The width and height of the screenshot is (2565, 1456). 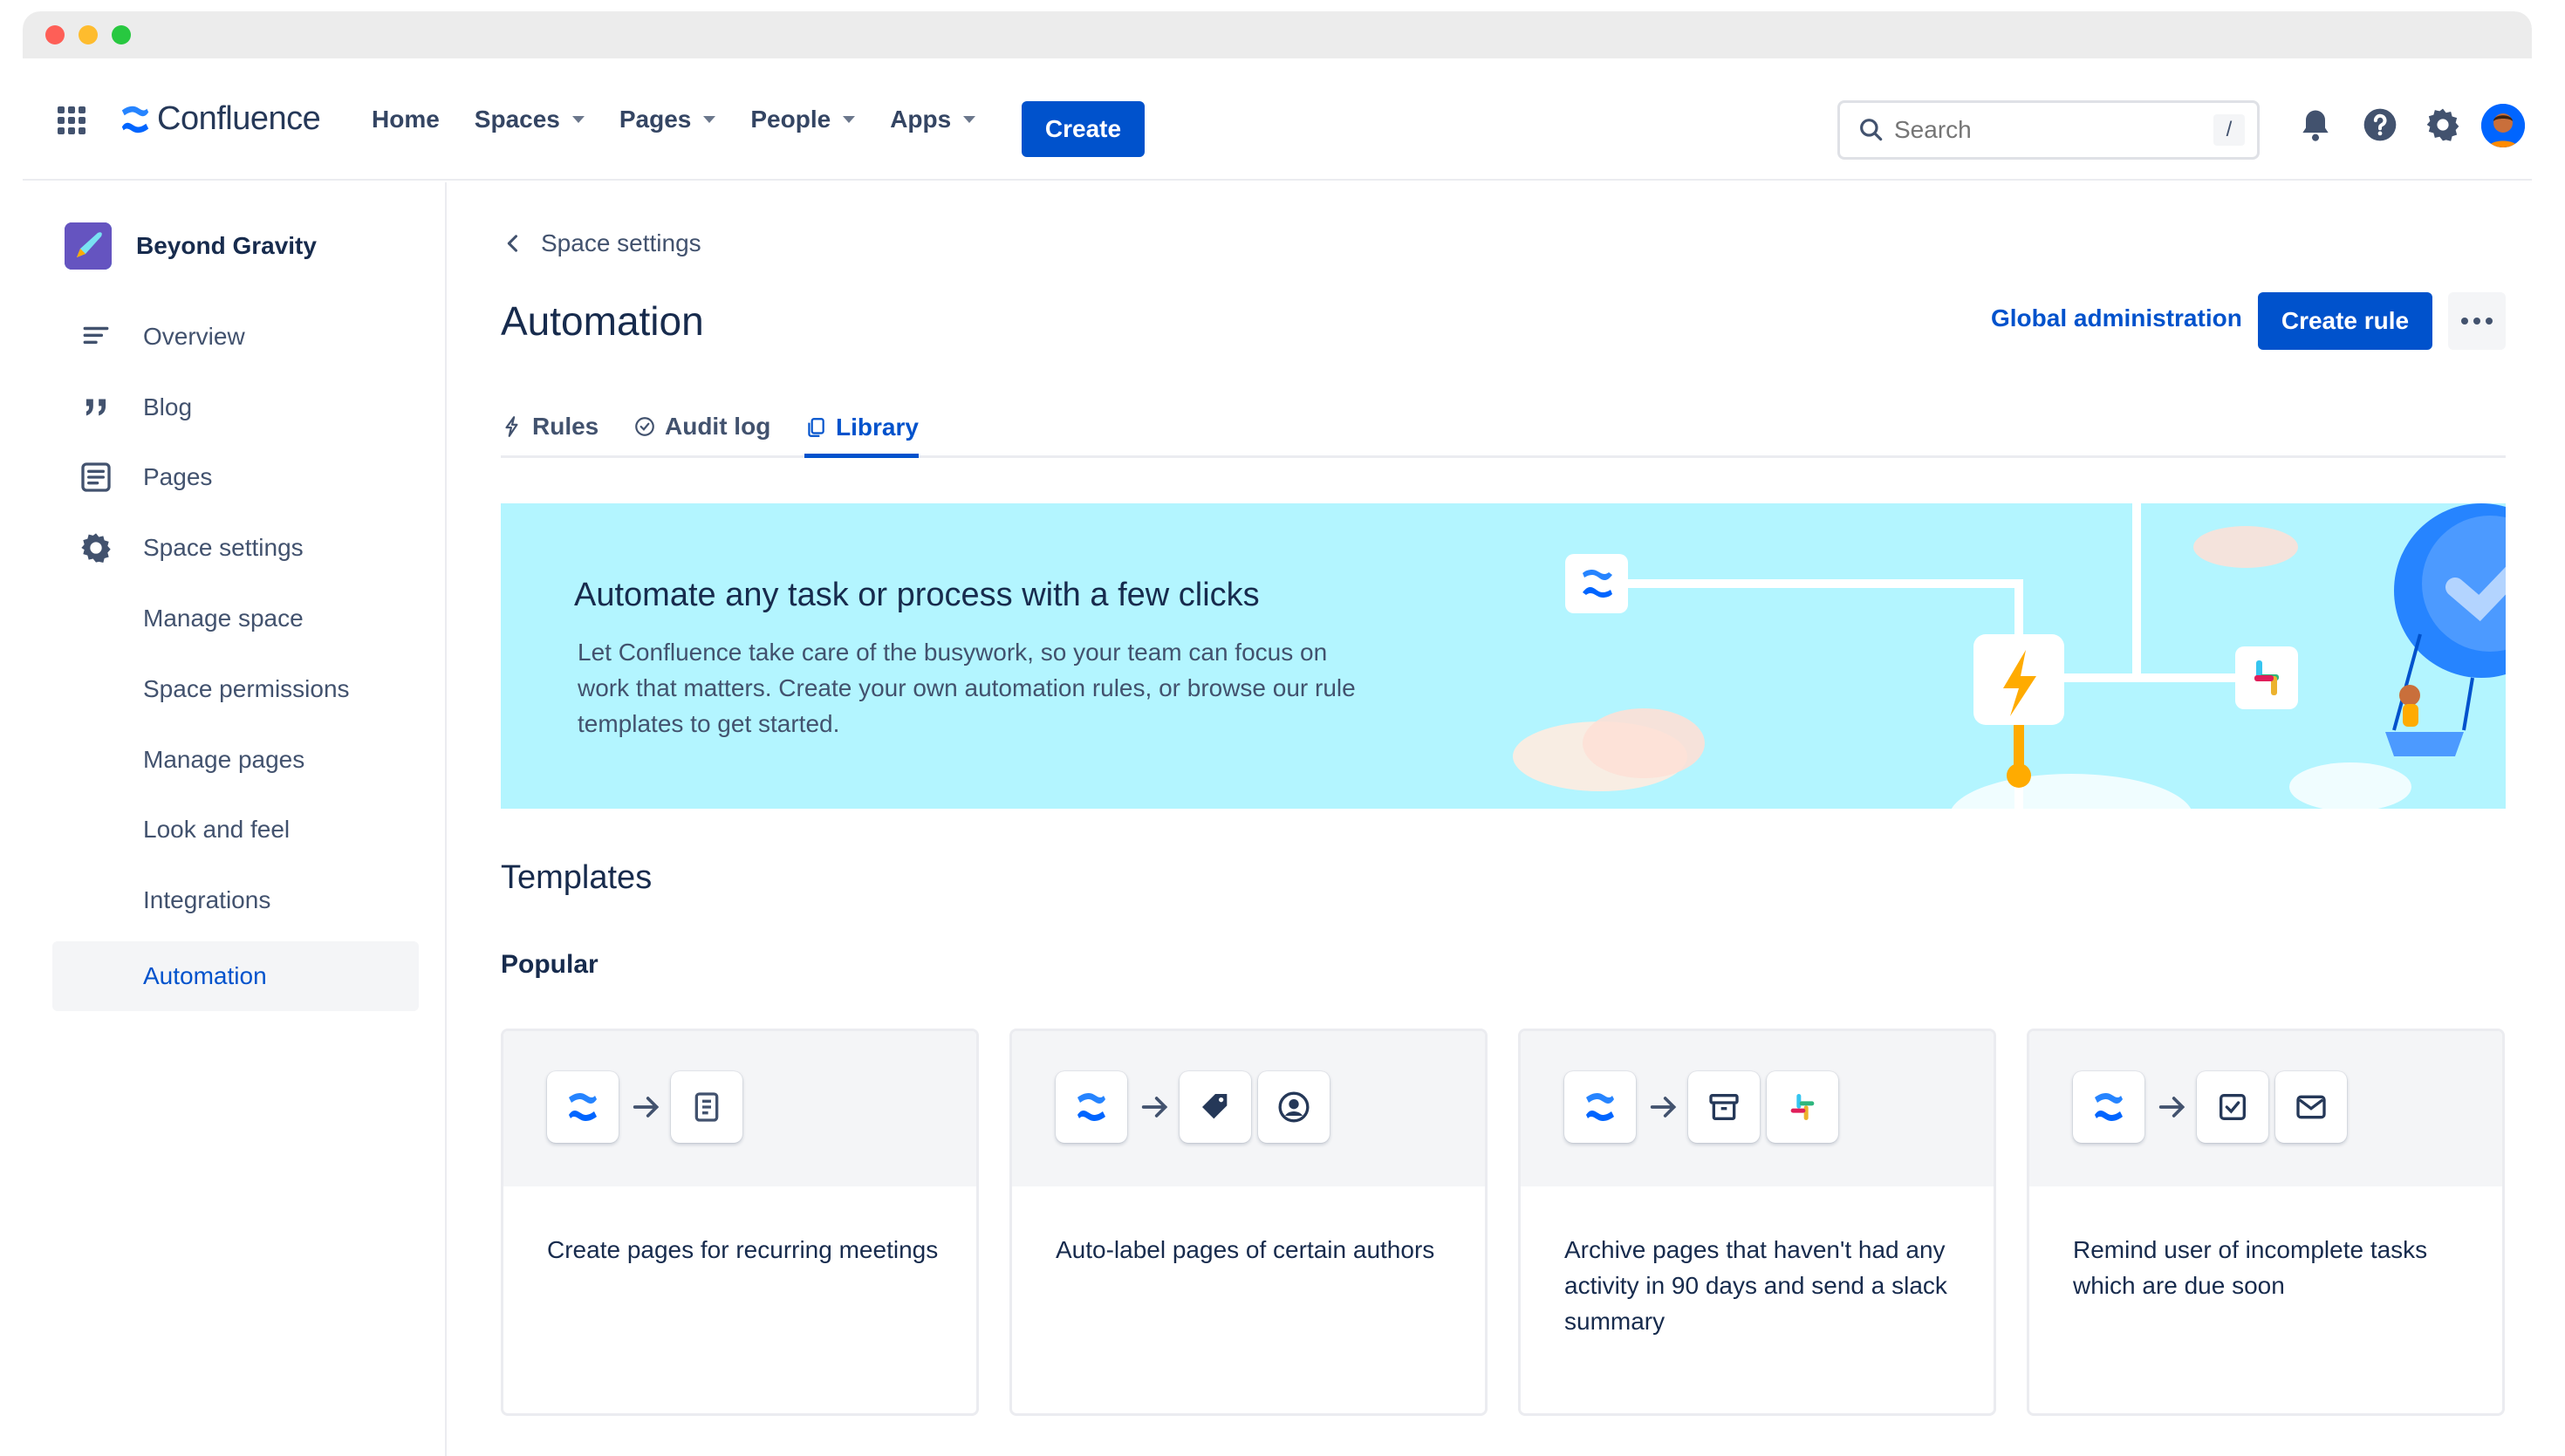 I want to click on window-close-button, so click(x=55, y=34).